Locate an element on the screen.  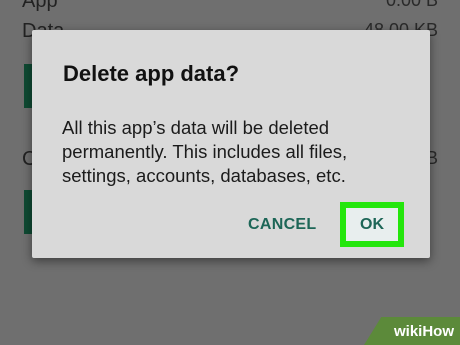
app-size-row: App 0.00 B is located at coordinates (230, 7).